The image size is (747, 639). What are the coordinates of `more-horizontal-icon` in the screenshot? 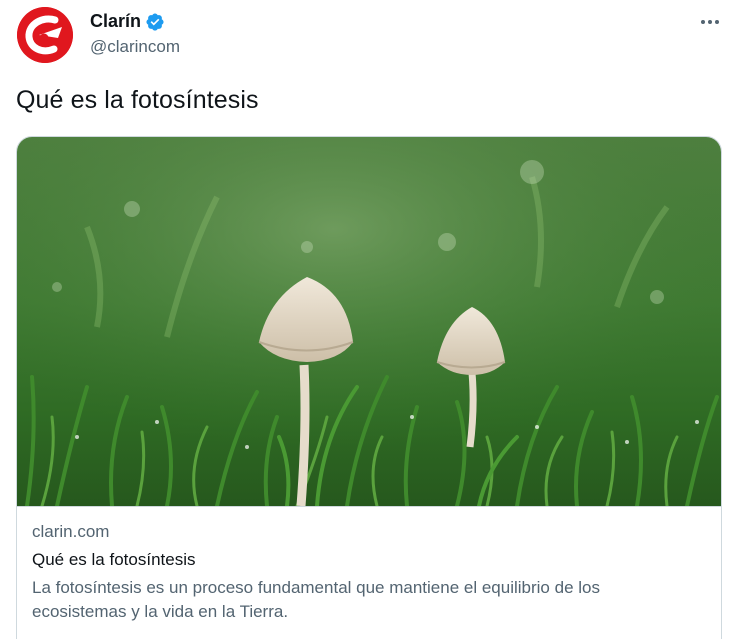 It's located at (710, 22).